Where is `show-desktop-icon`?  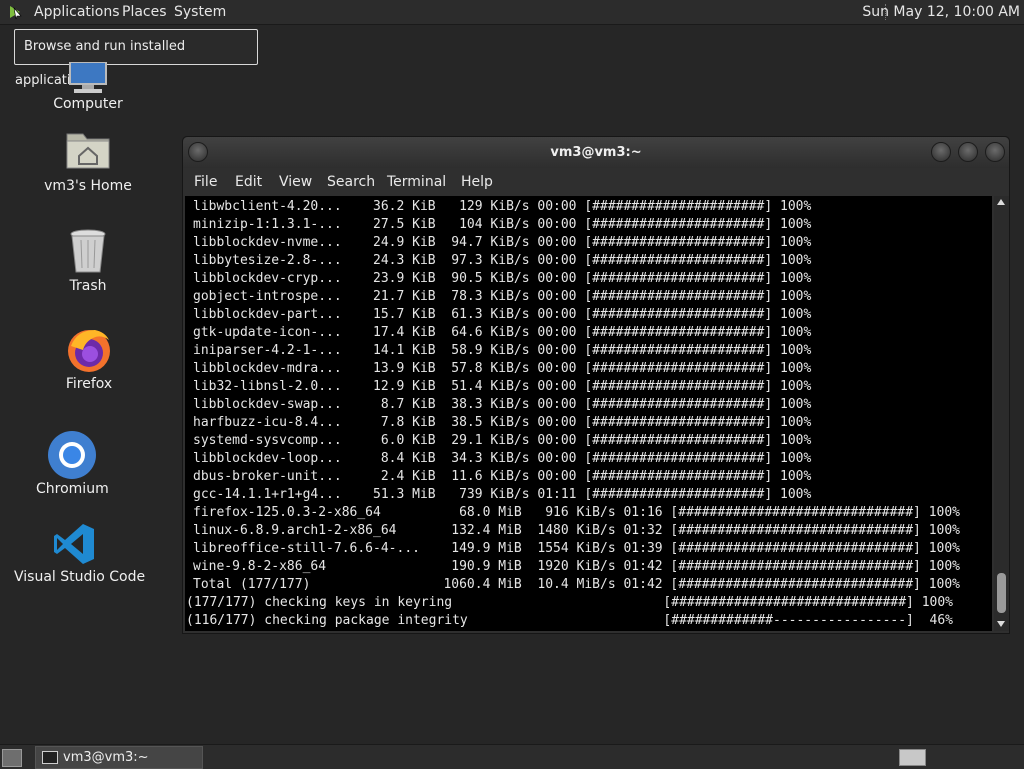 show-desktop-icon is located at coordinates (12, 758).